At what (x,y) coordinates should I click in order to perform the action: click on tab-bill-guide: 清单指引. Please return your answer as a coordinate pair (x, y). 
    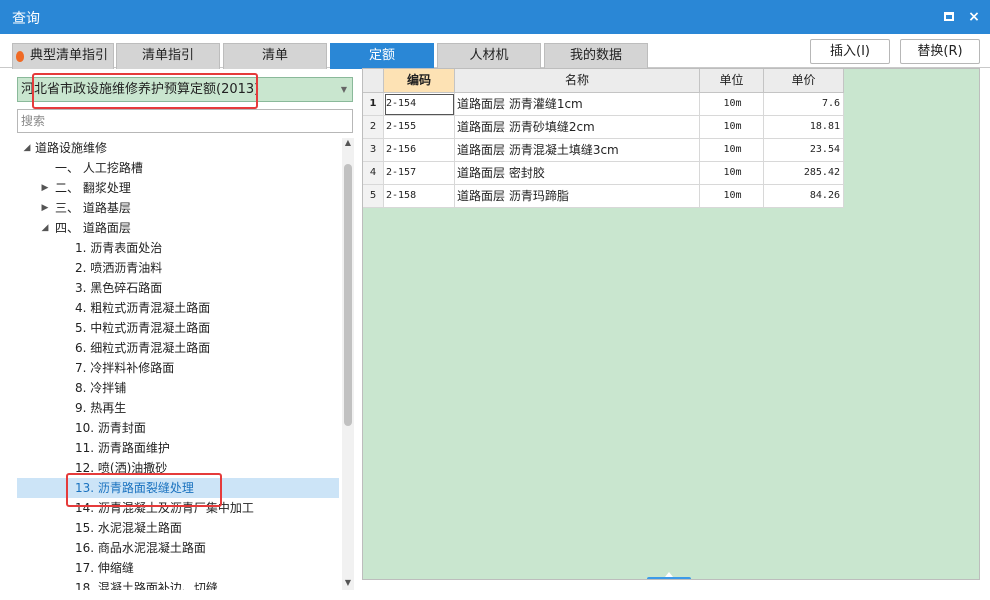
    Looking at the image, I should click on (168, 56).